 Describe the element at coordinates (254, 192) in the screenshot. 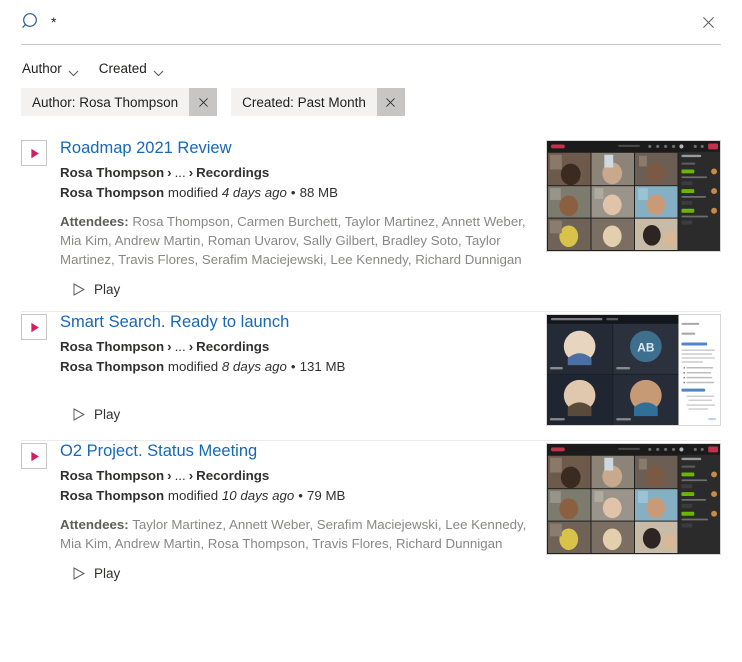

I see `meta-modified-when: 4 days ago` at that location.